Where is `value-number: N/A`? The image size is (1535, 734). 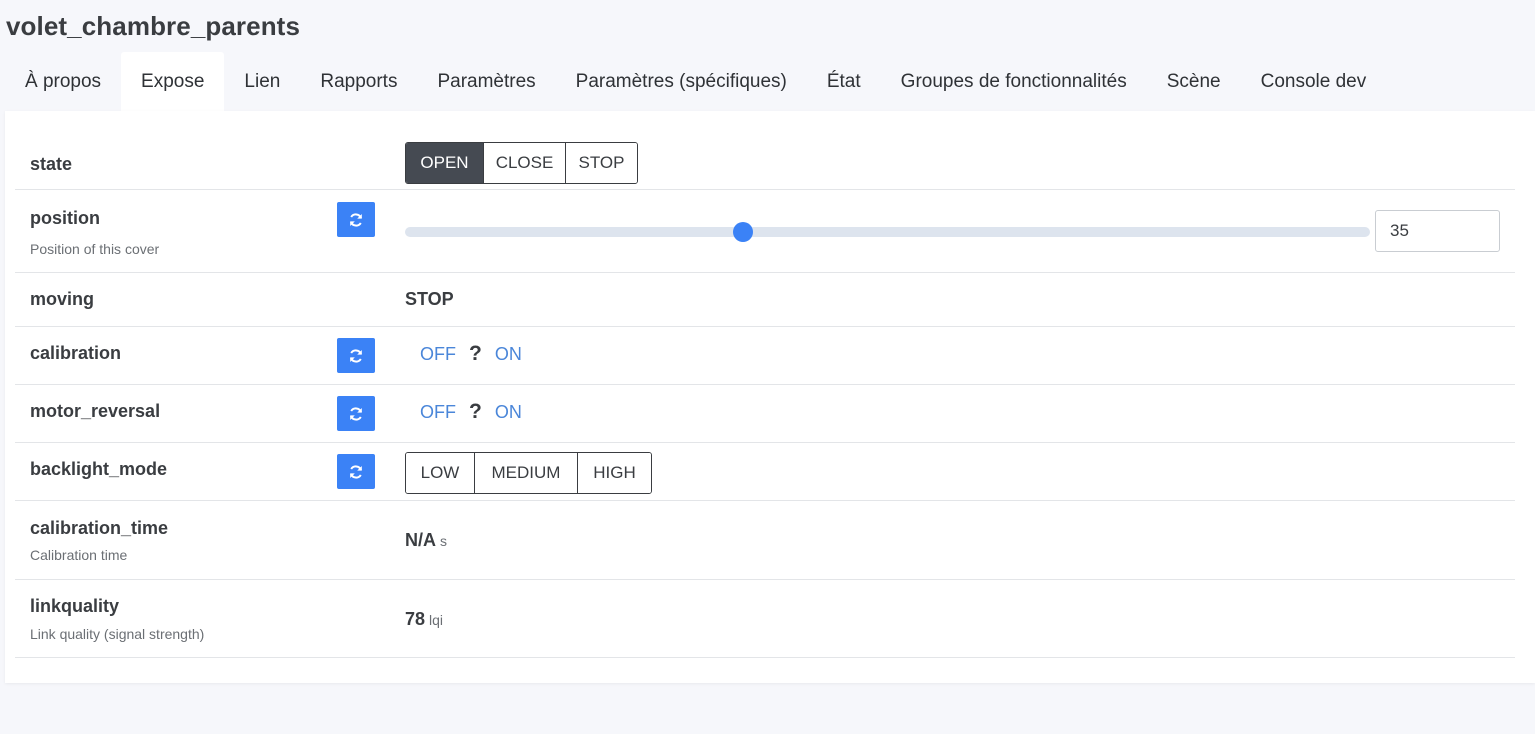 value-number: N/A is located at coordinates (420, 540).